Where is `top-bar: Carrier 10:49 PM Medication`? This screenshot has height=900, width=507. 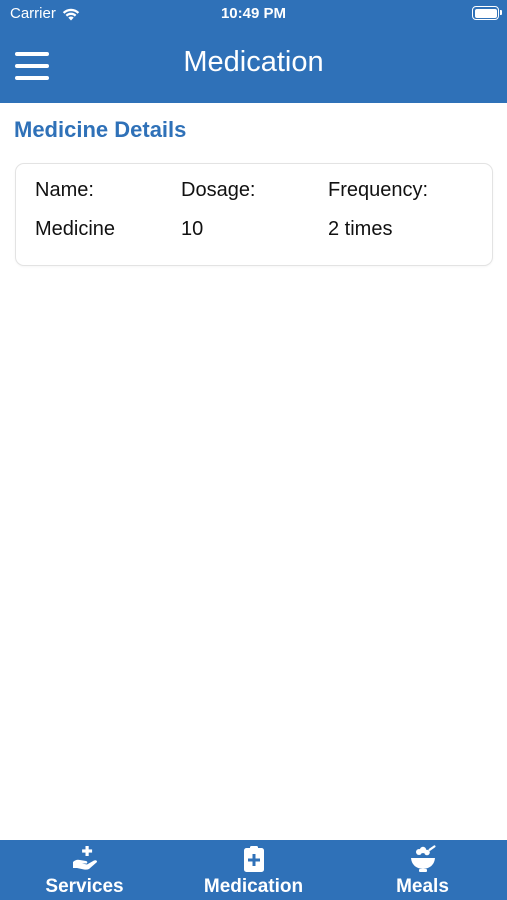 top-bar: Carrier 10:49 PM Medication is located at coordinates (253, 51).